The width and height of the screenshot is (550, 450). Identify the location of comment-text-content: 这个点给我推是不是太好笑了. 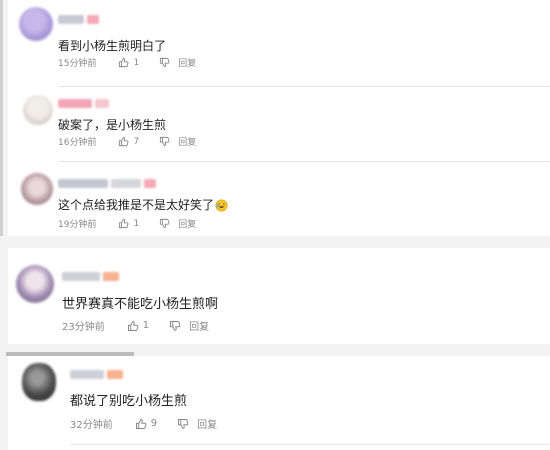
(136, 205).